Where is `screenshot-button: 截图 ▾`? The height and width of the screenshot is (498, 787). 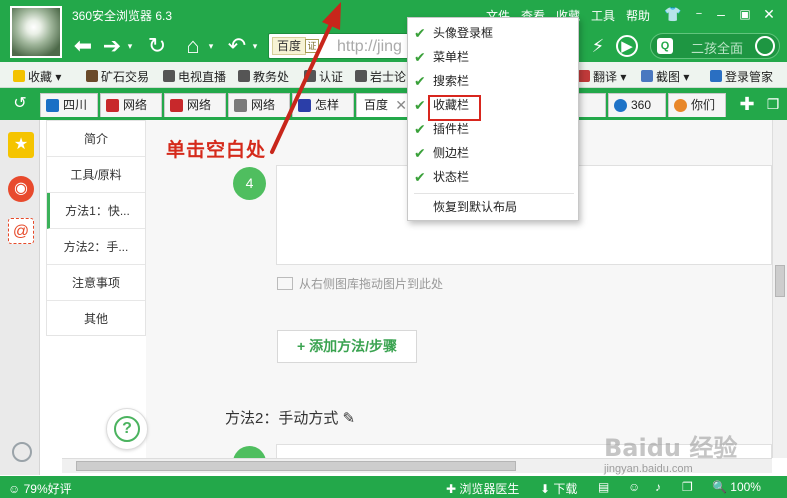
screenshot-button: 截图 ▾ is located at coordinates (665, 76).